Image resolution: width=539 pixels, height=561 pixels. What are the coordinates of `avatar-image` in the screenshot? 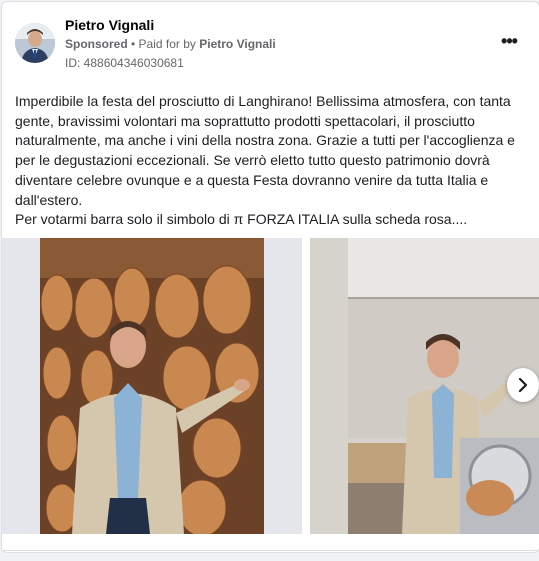 It's located at (35, 43).